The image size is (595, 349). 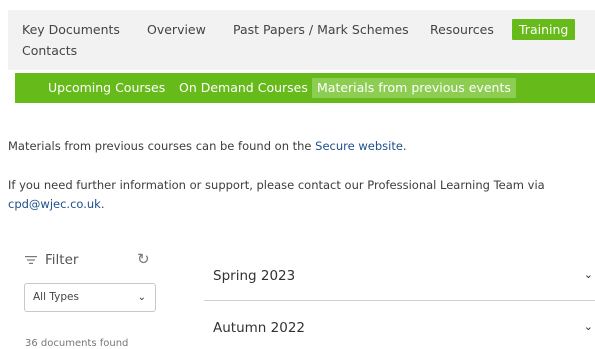 I want to click on secure-website-link: Secure website, so click(x=359, y=146).